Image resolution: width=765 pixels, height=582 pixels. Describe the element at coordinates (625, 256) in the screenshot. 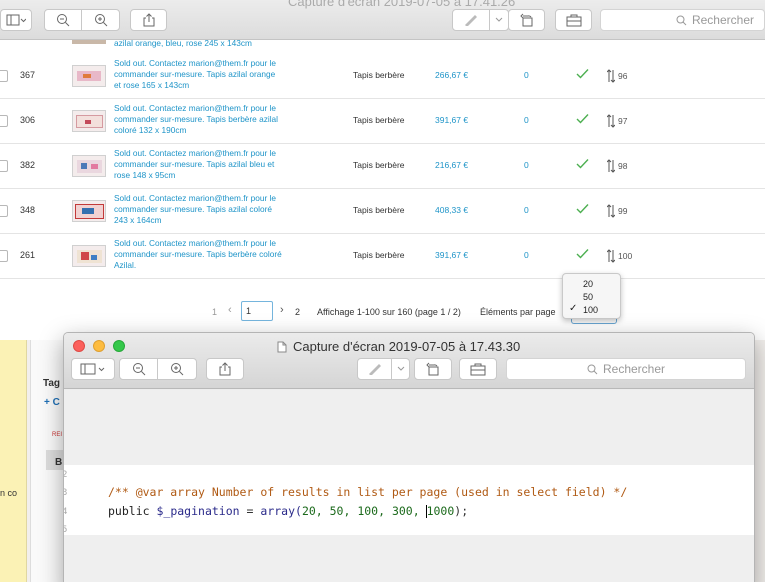

I see `position-value: 100` at that location.